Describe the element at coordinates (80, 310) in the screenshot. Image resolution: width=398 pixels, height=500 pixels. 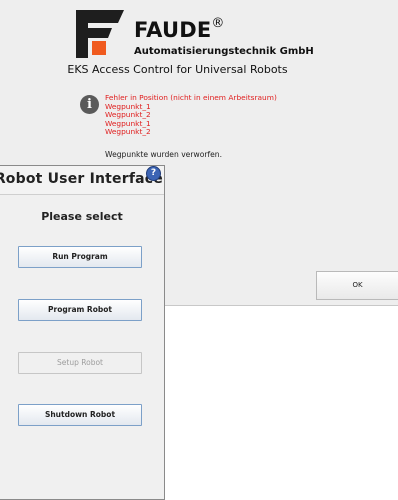
I see `program-robot-button: Program Robot` at that location.